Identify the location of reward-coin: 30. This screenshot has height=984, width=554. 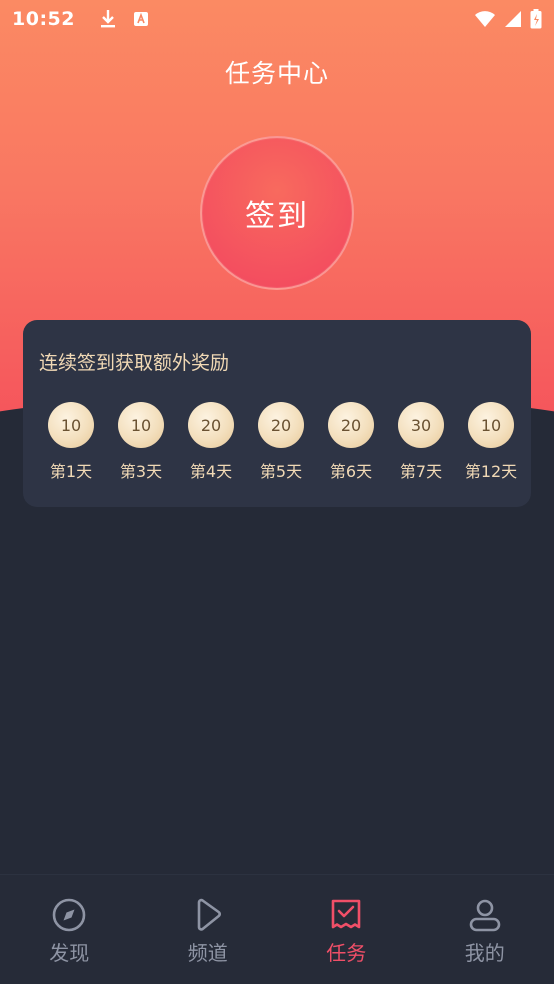
(421, 425).